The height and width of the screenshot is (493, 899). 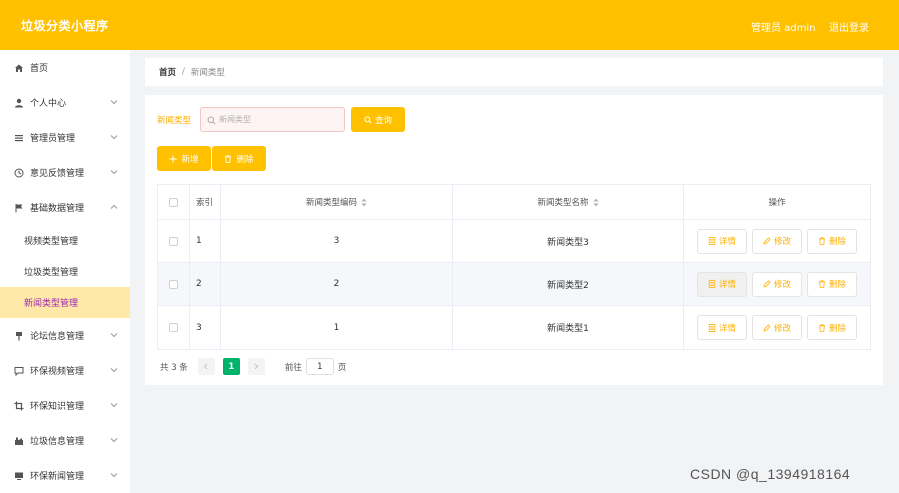 I want to click on sidebar-item-video: 环保视频管理, so click(x=65, y=370).